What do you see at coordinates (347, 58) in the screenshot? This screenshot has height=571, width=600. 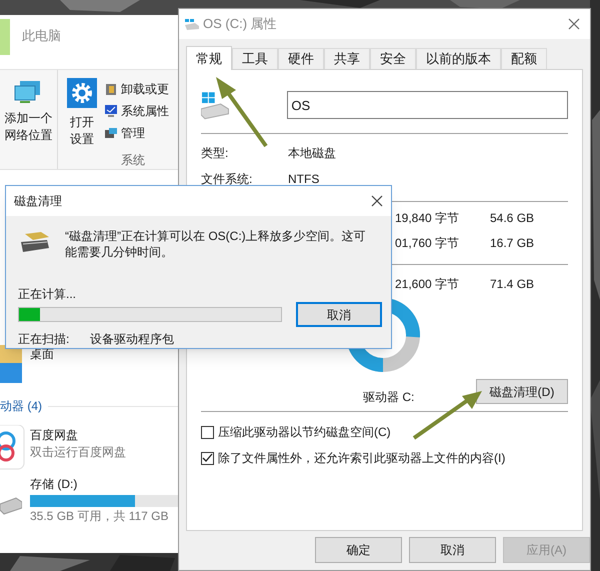 I see `tab: 共享` at bounding box center [347, 58].